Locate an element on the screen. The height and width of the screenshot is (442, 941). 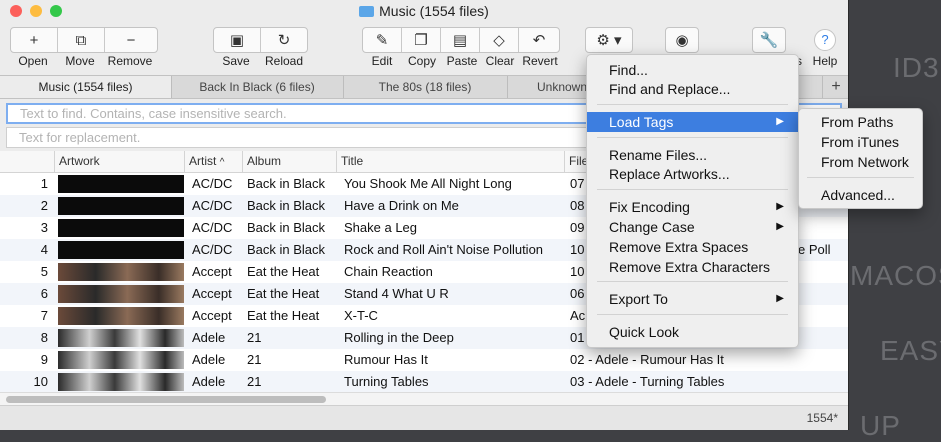
menu-item-fix-encoding: Fix Encoding ▶ is located at coordinates (692, 207).